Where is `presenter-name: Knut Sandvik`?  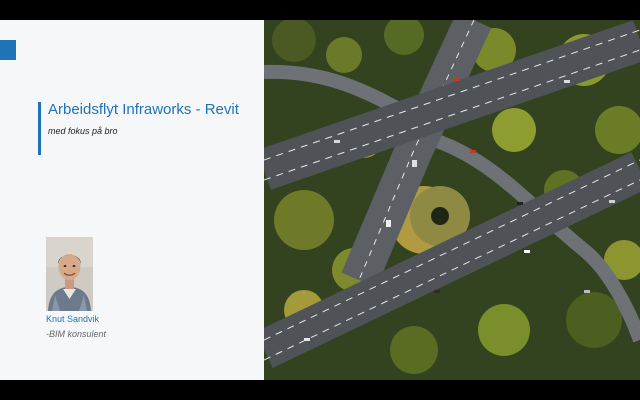 presenter-name: Knut Sandvik is located at coordinates (73, 319).